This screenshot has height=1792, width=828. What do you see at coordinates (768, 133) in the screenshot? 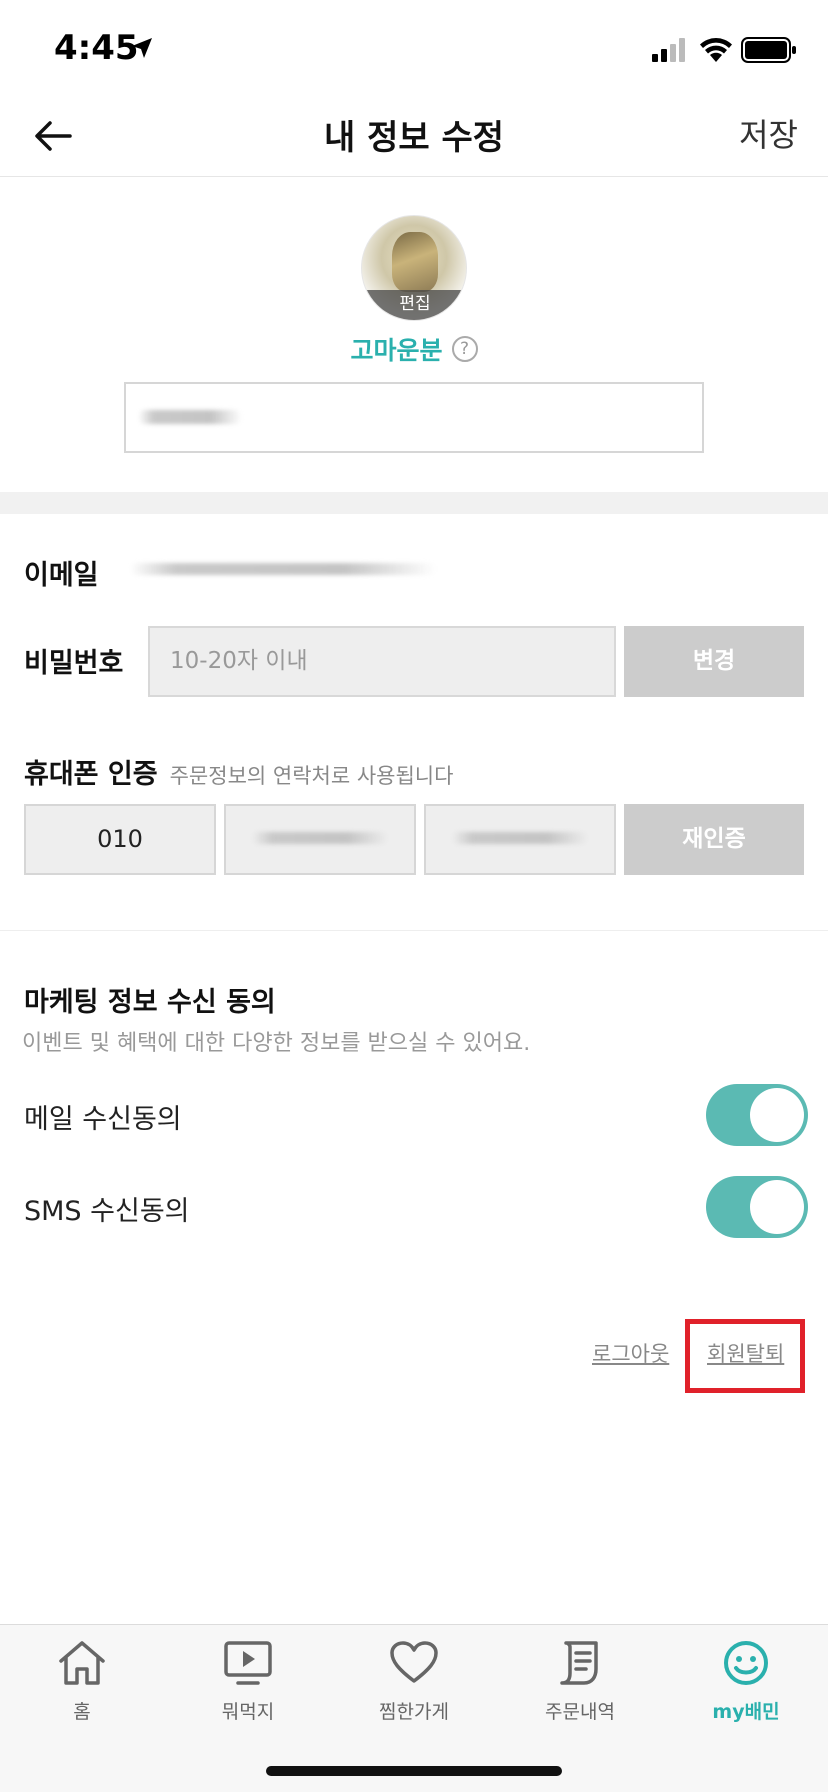
I see `save-button: 저장` at bounding box center [768, 133].